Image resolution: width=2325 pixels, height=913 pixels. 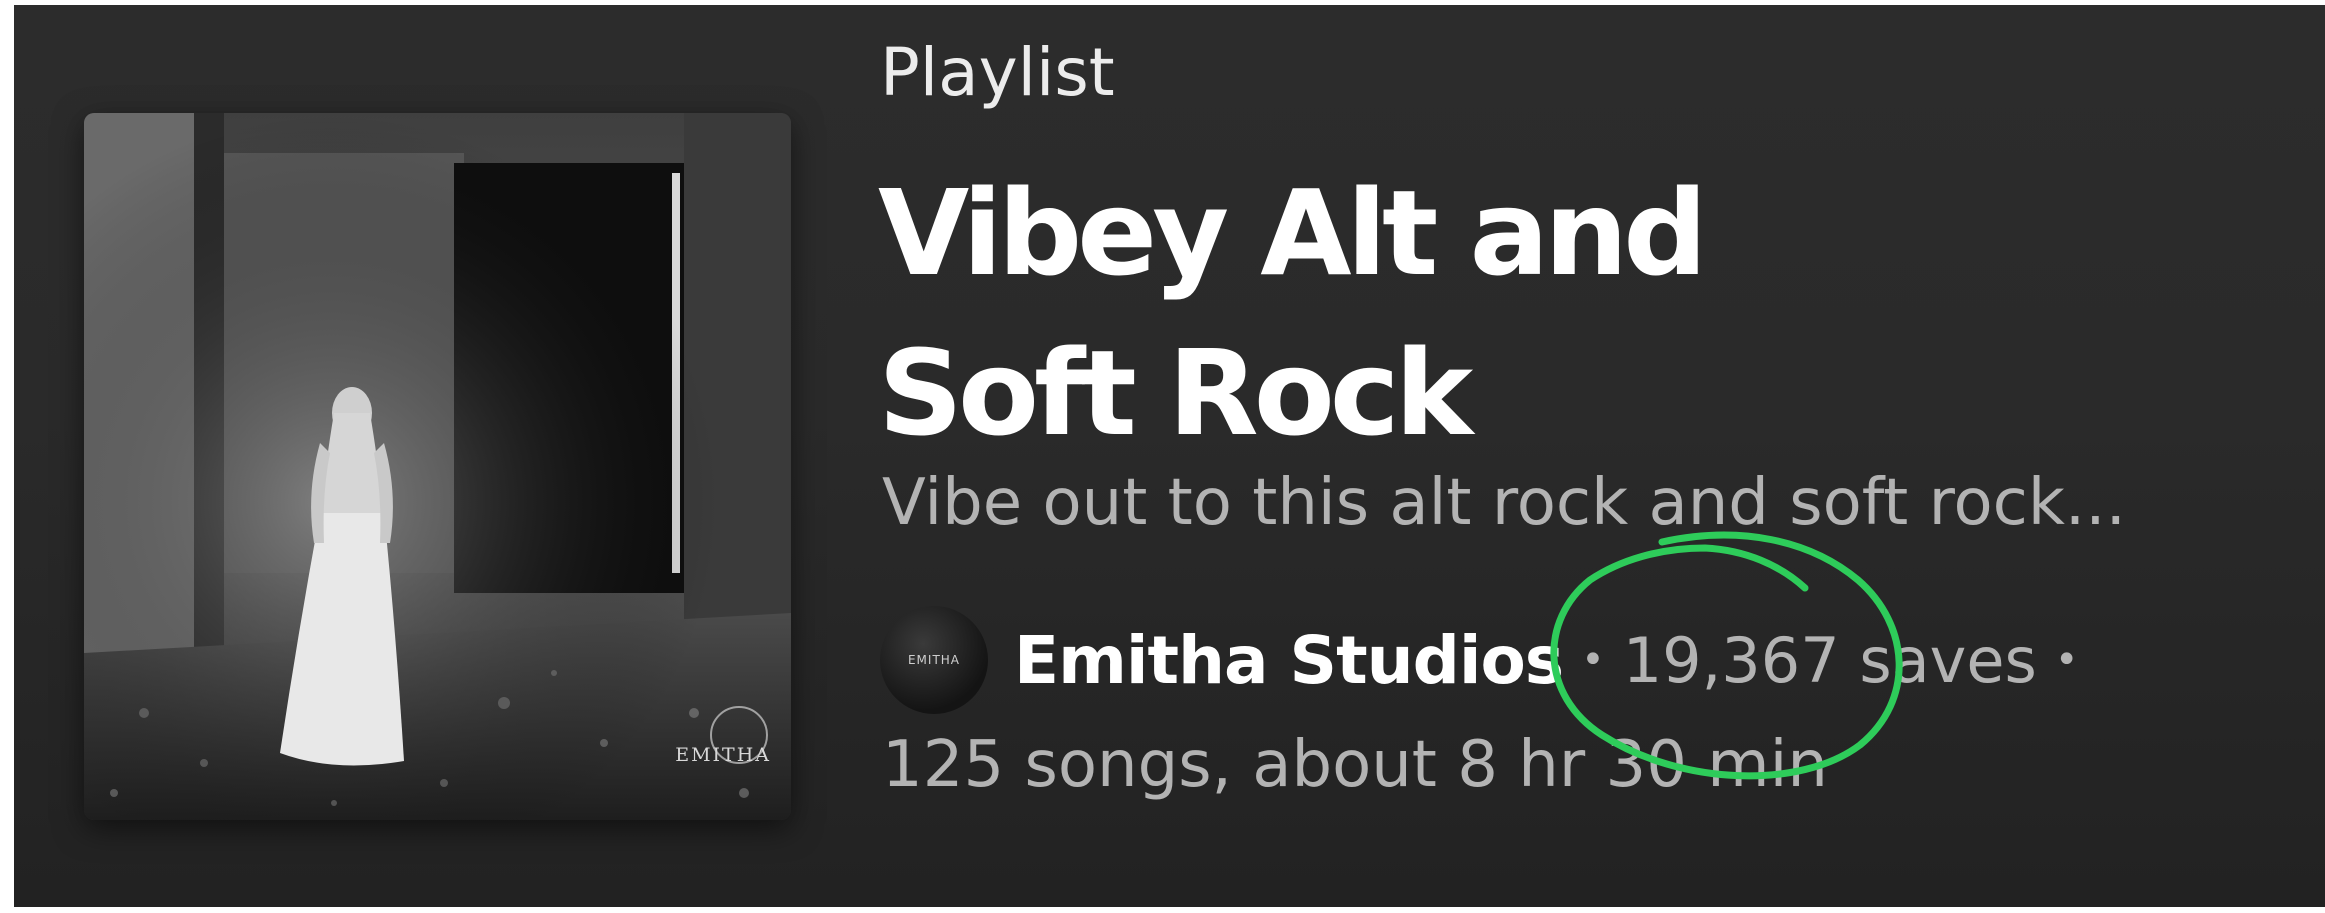 I want to click on owner-avatar-text: EMITHA, so click(x=934, y=660).